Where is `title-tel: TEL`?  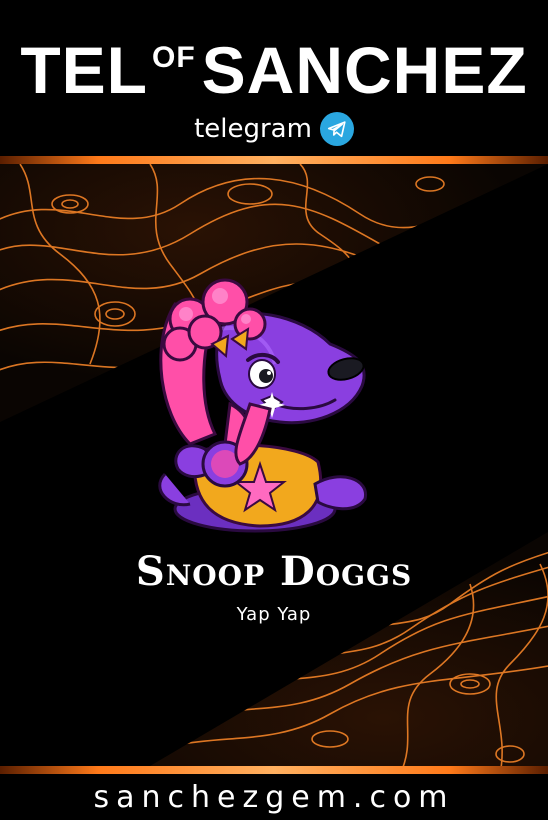
title-tel: TEL is located at coordinates (84, 70).